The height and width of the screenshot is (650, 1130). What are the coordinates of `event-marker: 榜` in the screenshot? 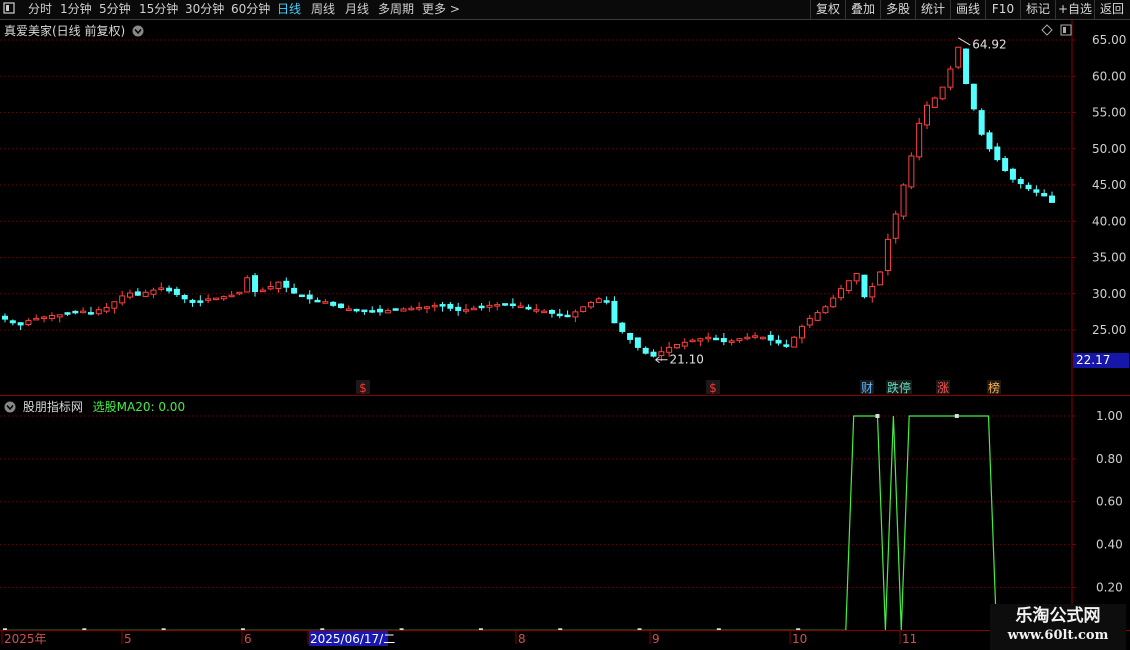 It's located at (994, 387).